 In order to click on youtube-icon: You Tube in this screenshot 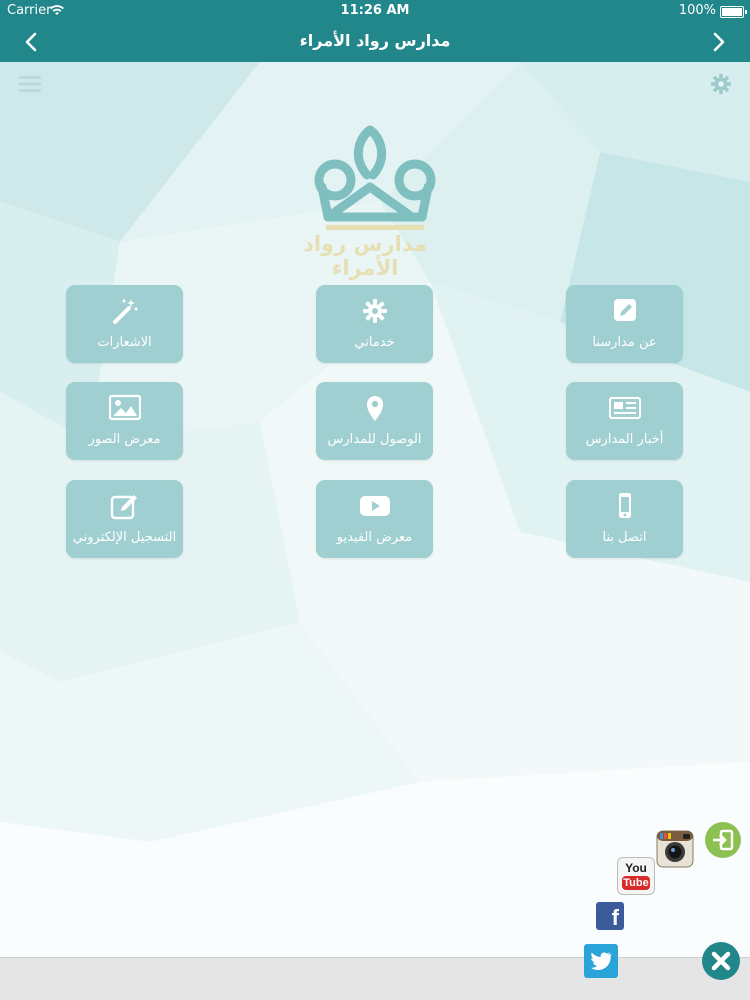, I will do `click(636, 876)`.